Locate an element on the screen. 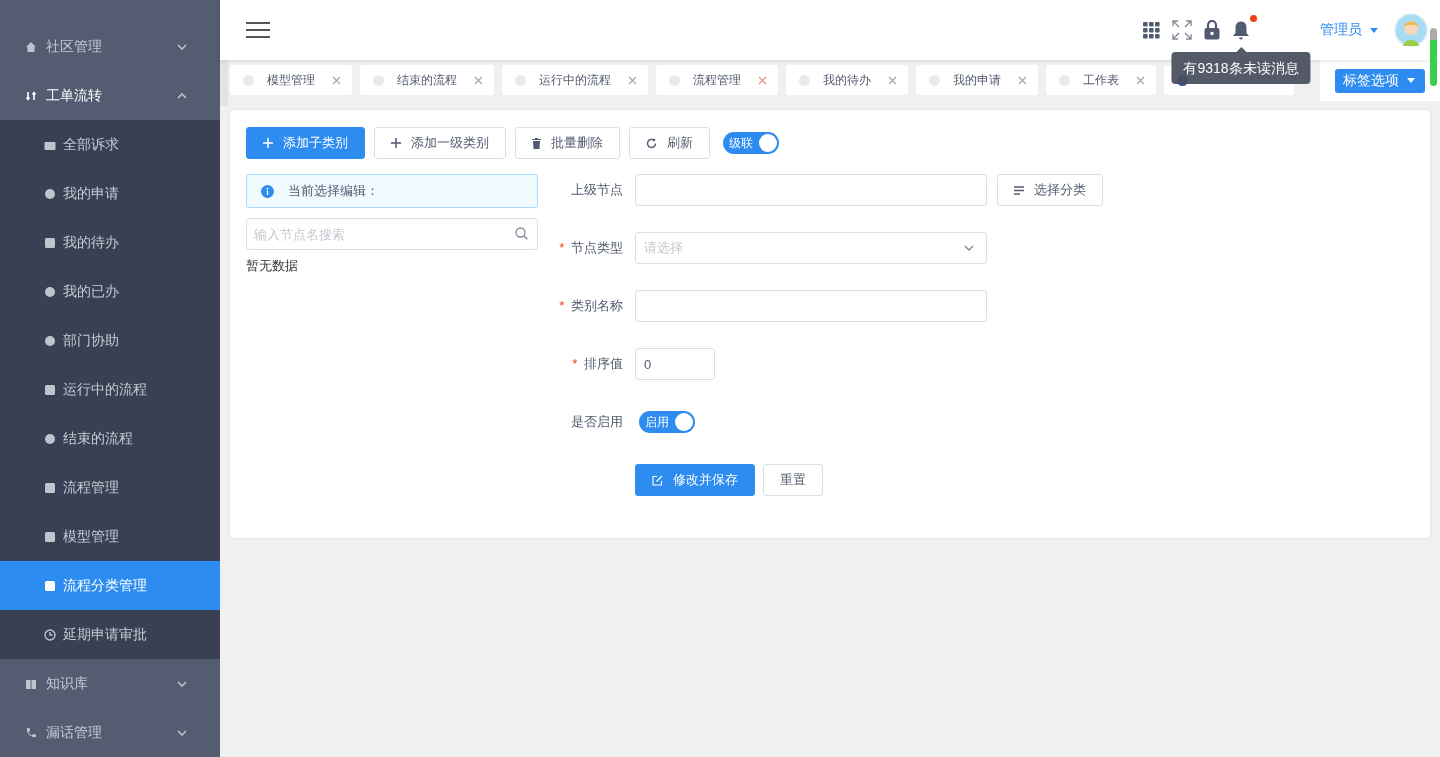 Image resolution: width=1440 pixels, height=757 pixels. field-label: 上级节点 is located at coordinates (597, 189).